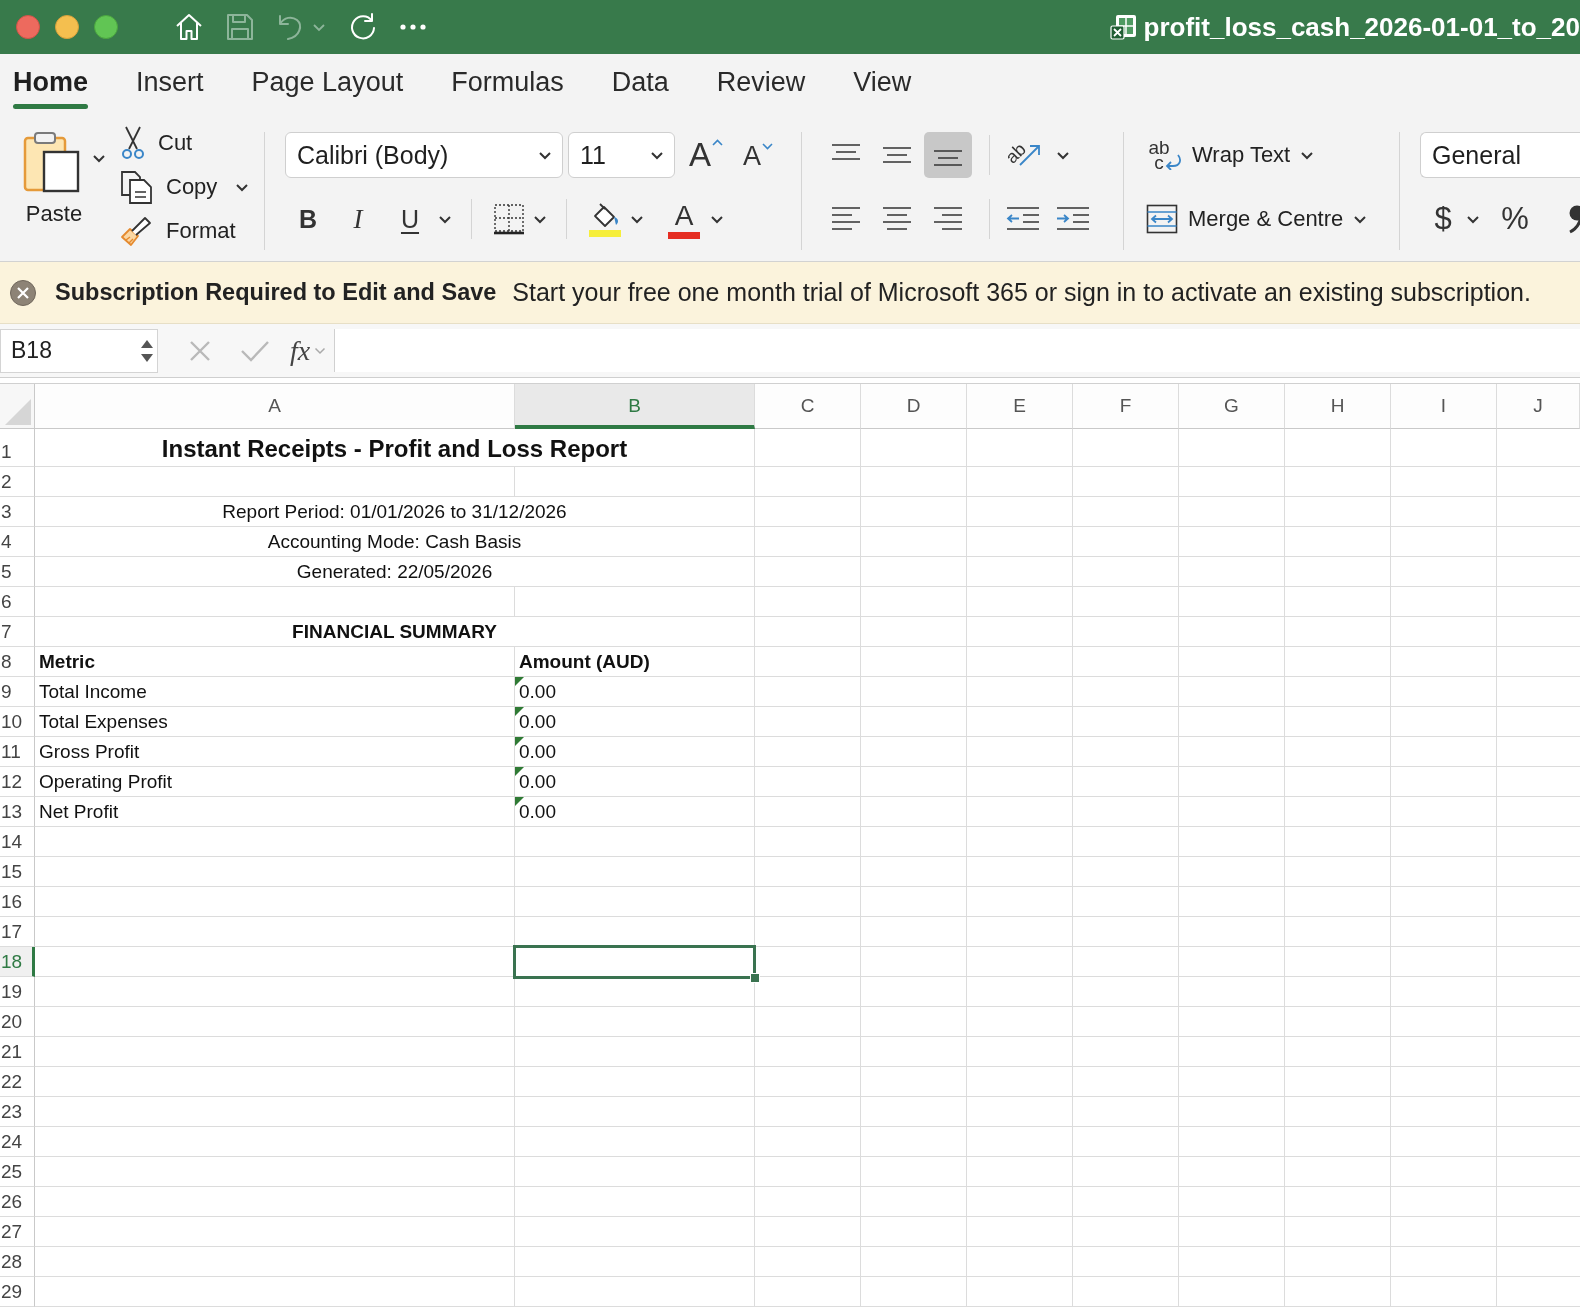  I want to click on row-header: 2, so click(17, 482).